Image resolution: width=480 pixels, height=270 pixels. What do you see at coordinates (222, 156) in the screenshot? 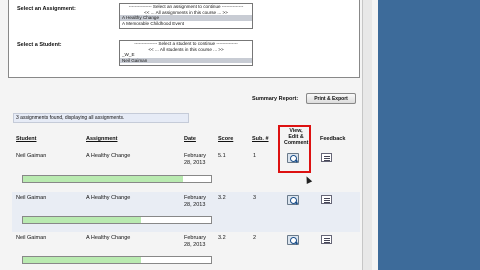
I see `cell-score: 5.1` at bounding box center [222, 156].